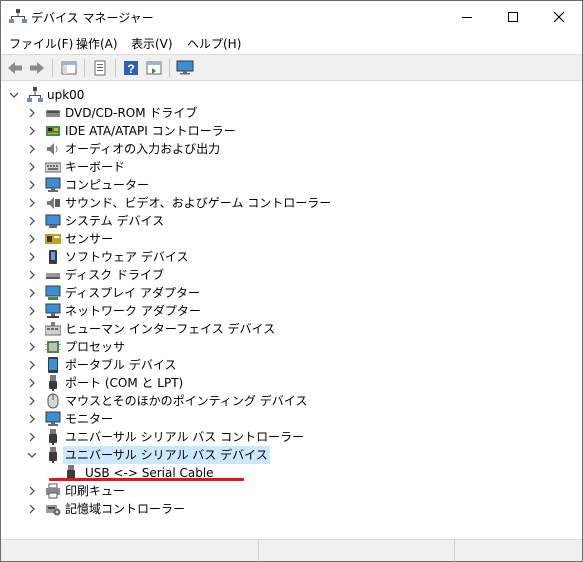  What do you see at coordinates (214, 43) in the screenshot?
I see `menu-help: ヘルプ(H)` at bounding box center [214, 43].